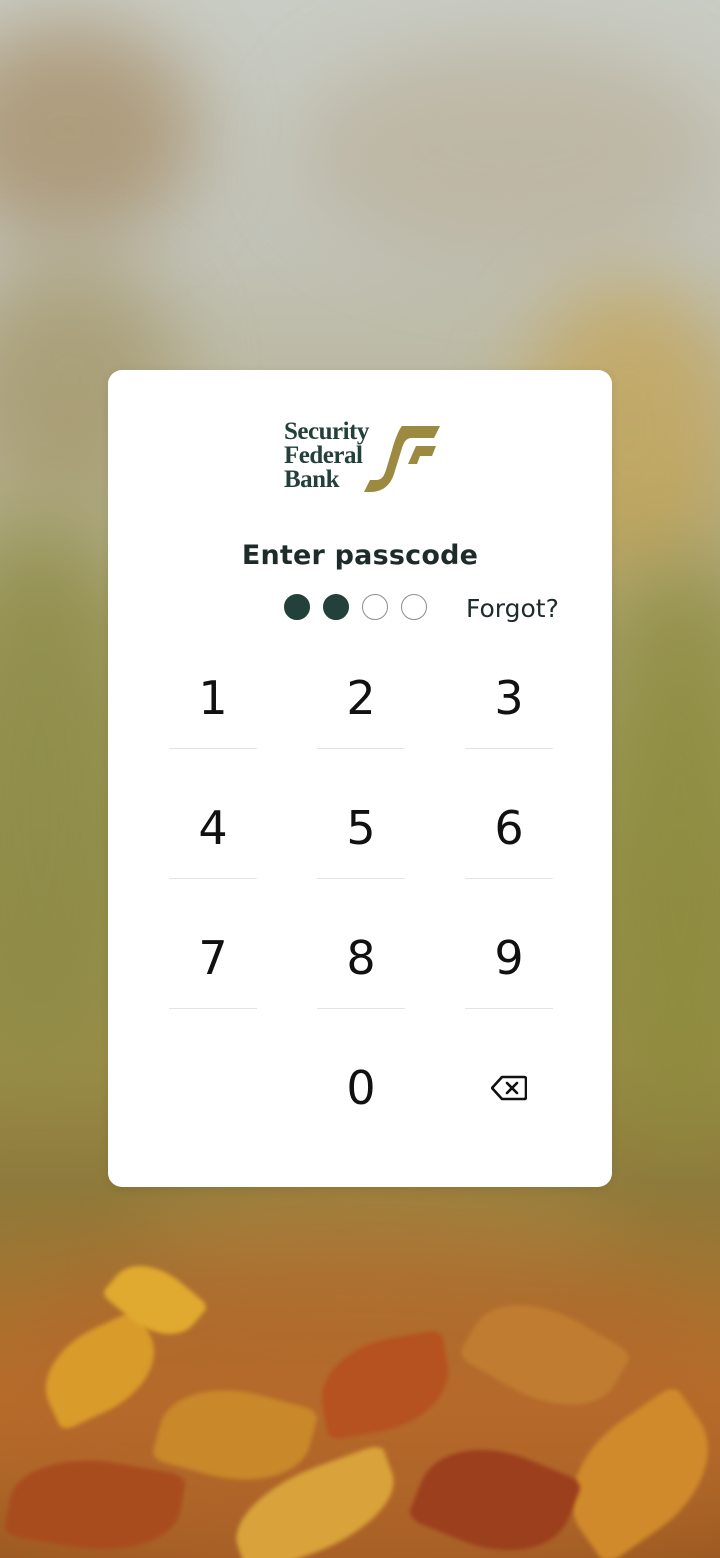 This screenshot has width=720, height=1558. What do you see at coordinates (360, 555) in the screenshot?
I see `passcode-title: Enter passcode` at bounding box center [360, 555].